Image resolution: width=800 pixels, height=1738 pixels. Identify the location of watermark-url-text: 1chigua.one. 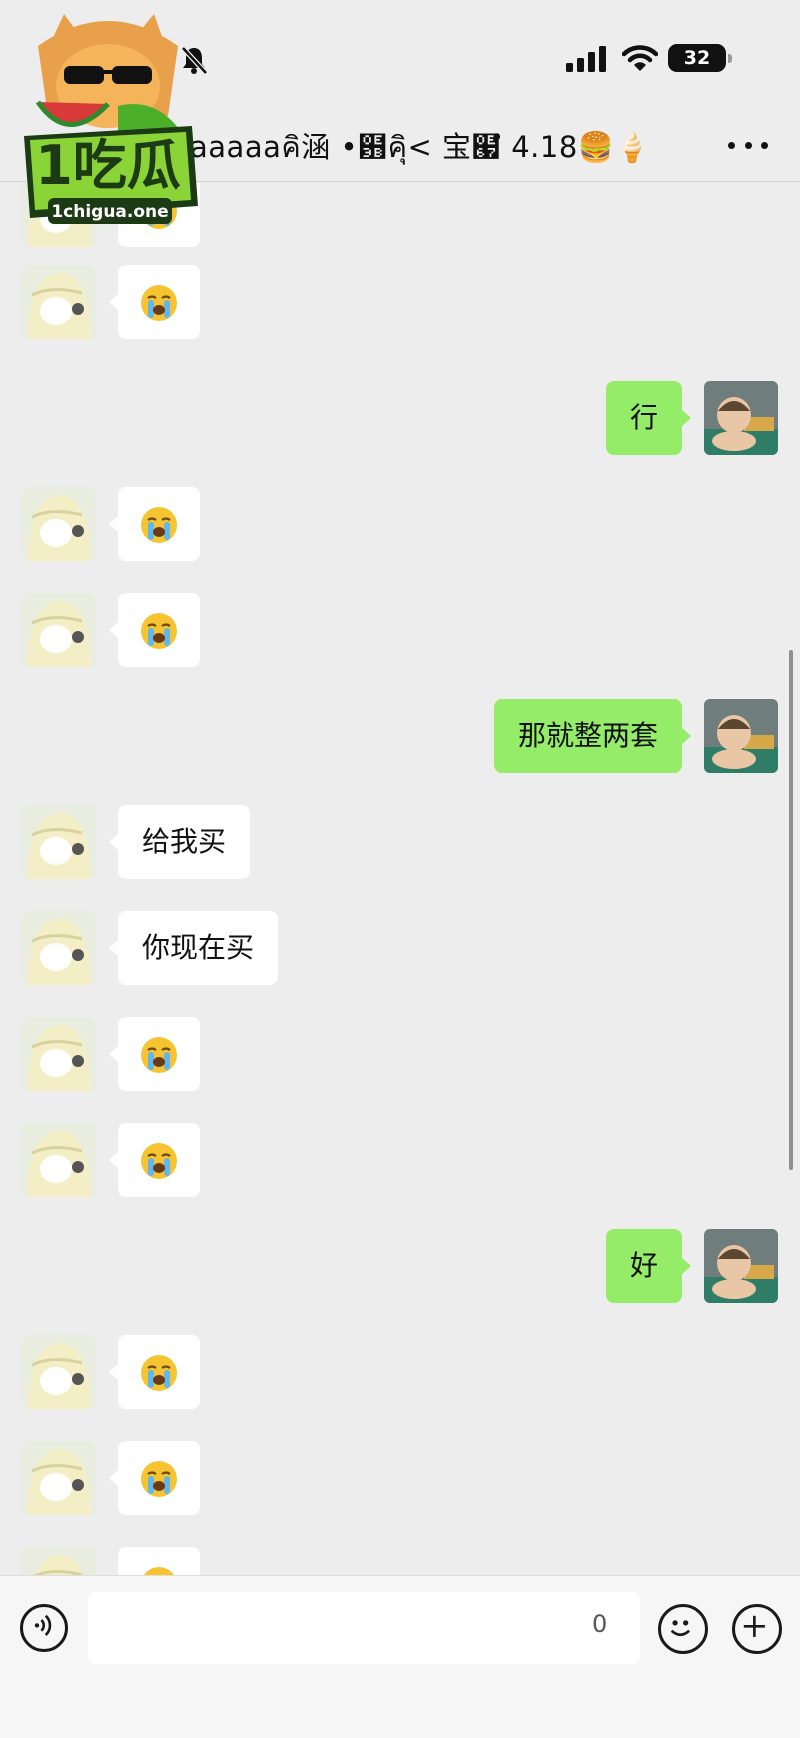
(109, 212).